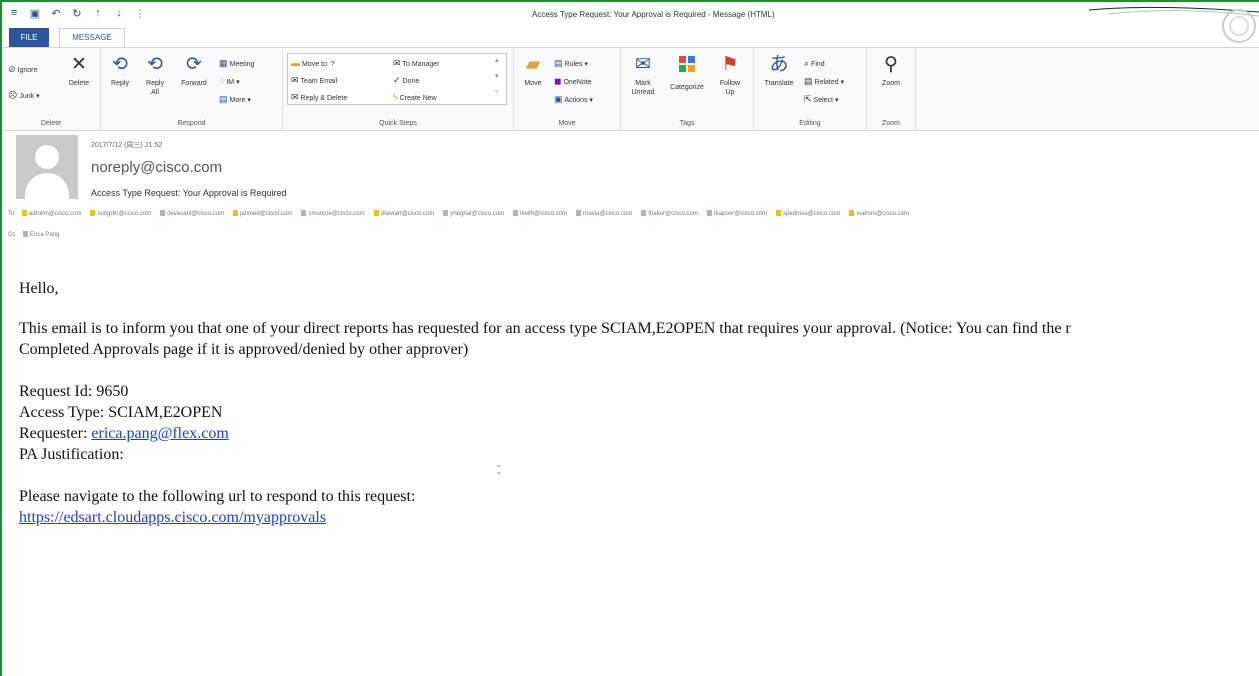  Describe the element at coordinates (473, 213) in the screenshot. I see `to-recipient: jmeghal@cisco.com` at that location.